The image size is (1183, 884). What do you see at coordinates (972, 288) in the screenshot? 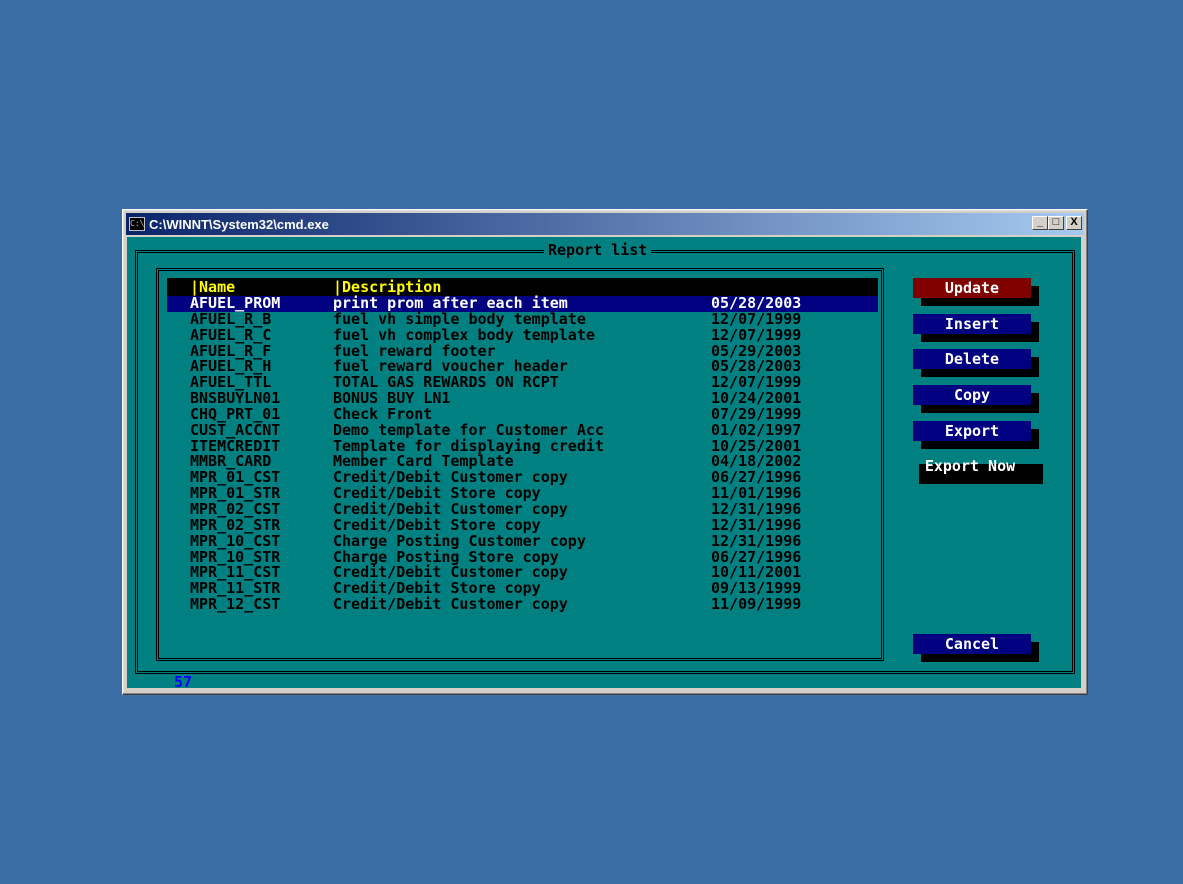
I see `update-button: Update` at bounding box center [972, 288].